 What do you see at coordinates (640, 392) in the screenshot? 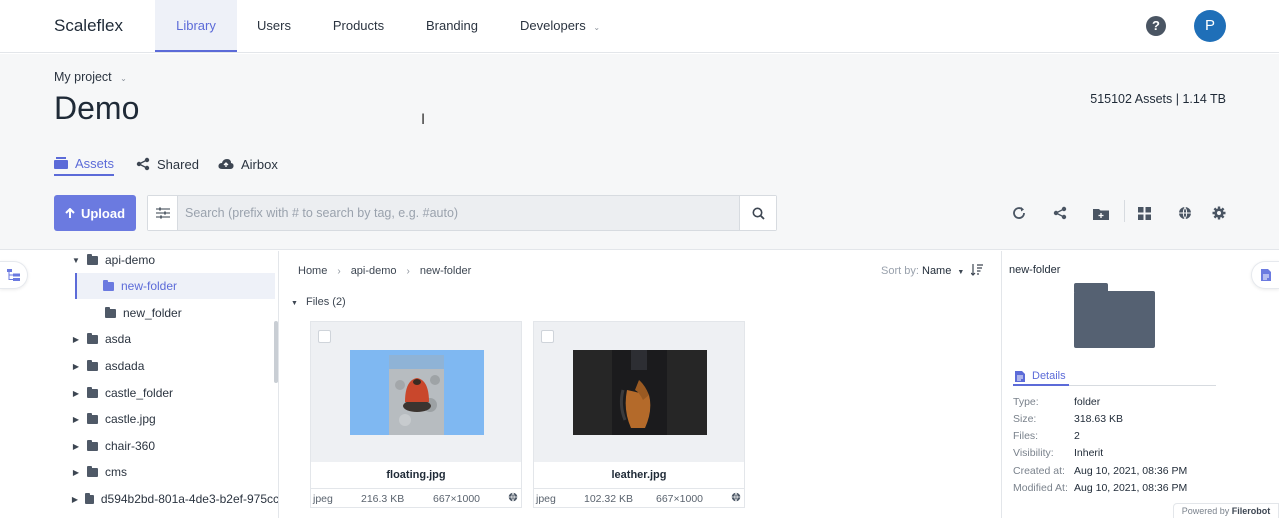
I see `image-preview` at bounding box center [640, 392].